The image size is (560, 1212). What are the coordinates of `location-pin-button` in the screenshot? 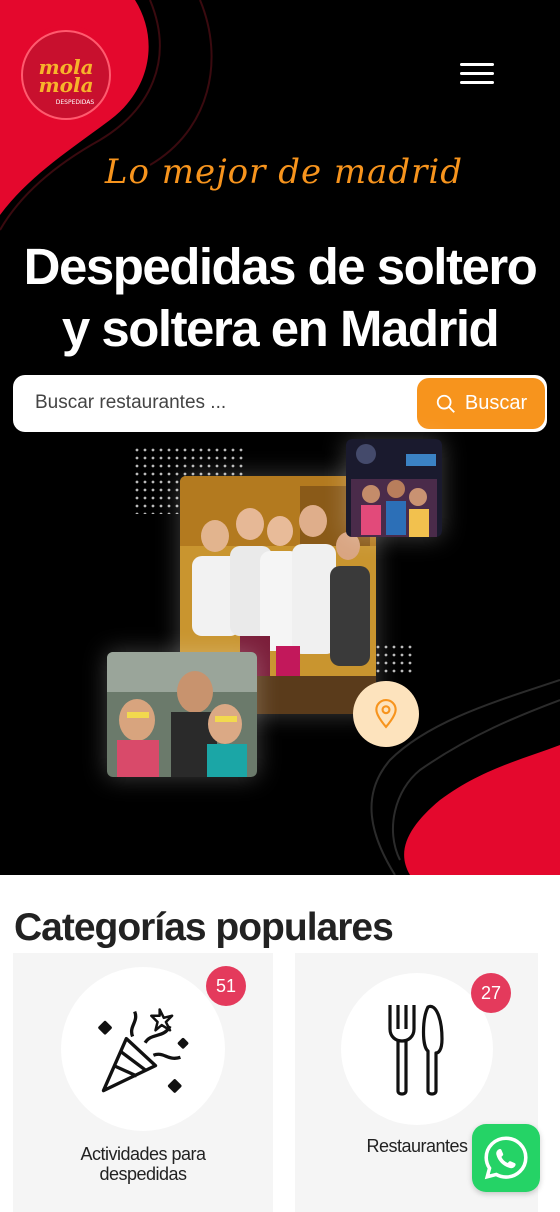 It's located at (386, 714).